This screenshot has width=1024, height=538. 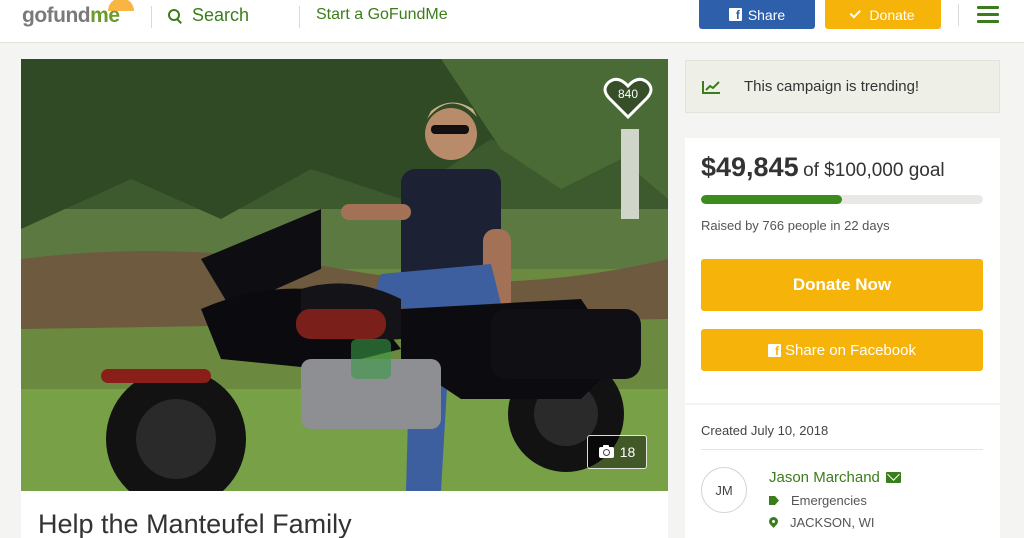 I want to click on trending-text: This campaign is trending!, so click(x=832, y=86).